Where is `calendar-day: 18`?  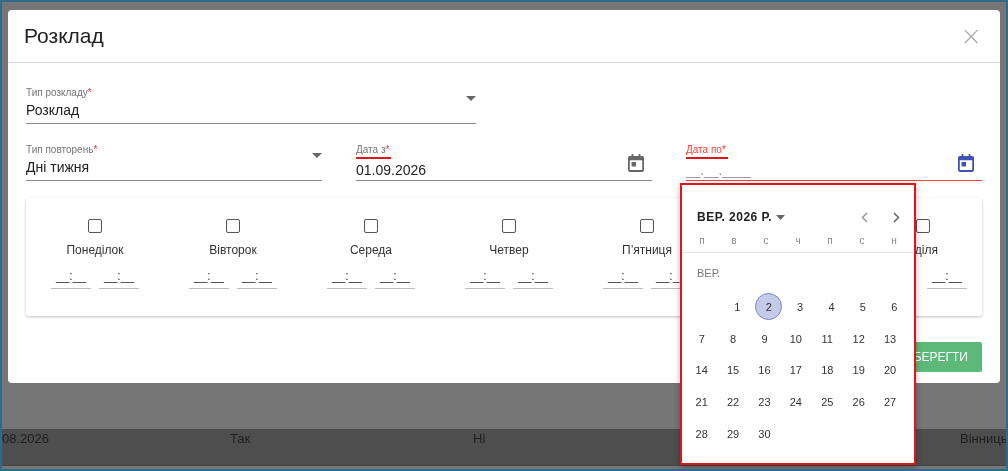
calendar-day: 18 is located at coordinates (827, 370).